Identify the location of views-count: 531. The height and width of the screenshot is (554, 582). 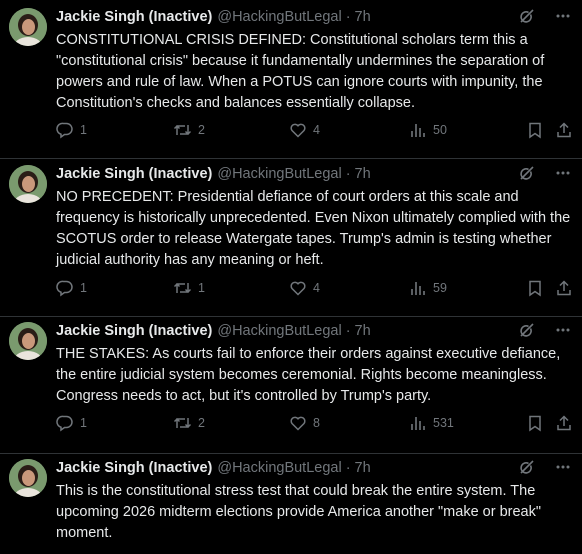
(443, 423).